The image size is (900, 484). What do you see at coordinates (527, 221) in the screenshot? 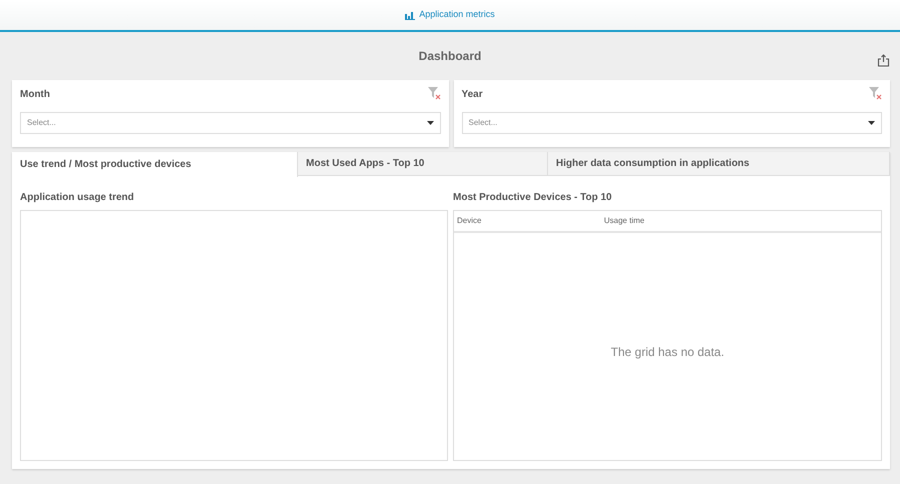
I see `column-header: Device` at bounding box center [527, 221].